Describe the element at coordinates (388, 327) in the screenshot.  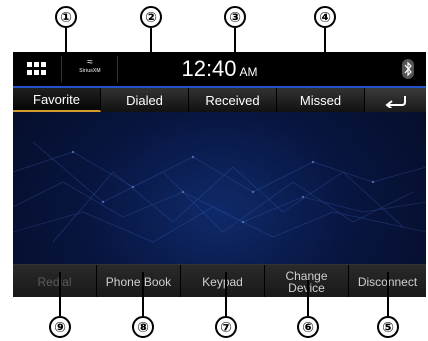
I see `callout-5: ⑤` at that location.